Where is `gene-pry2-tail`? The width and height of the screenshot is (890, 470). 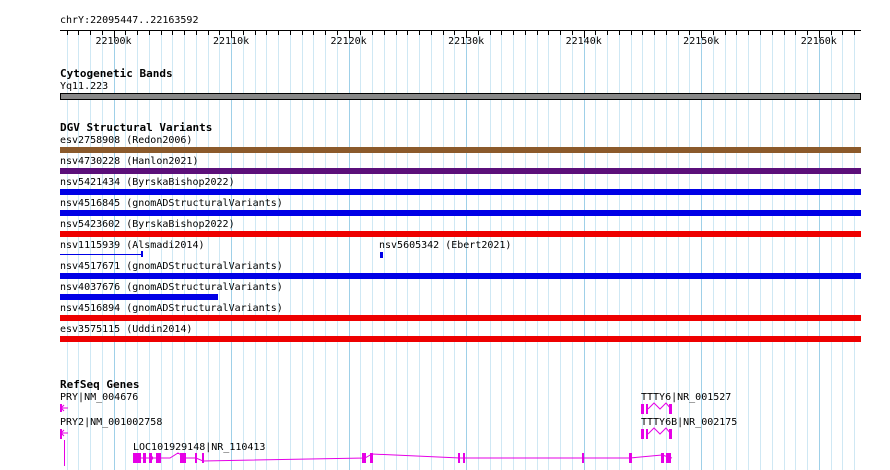 gene-pry2-tail is located at coordinates (64, 453).